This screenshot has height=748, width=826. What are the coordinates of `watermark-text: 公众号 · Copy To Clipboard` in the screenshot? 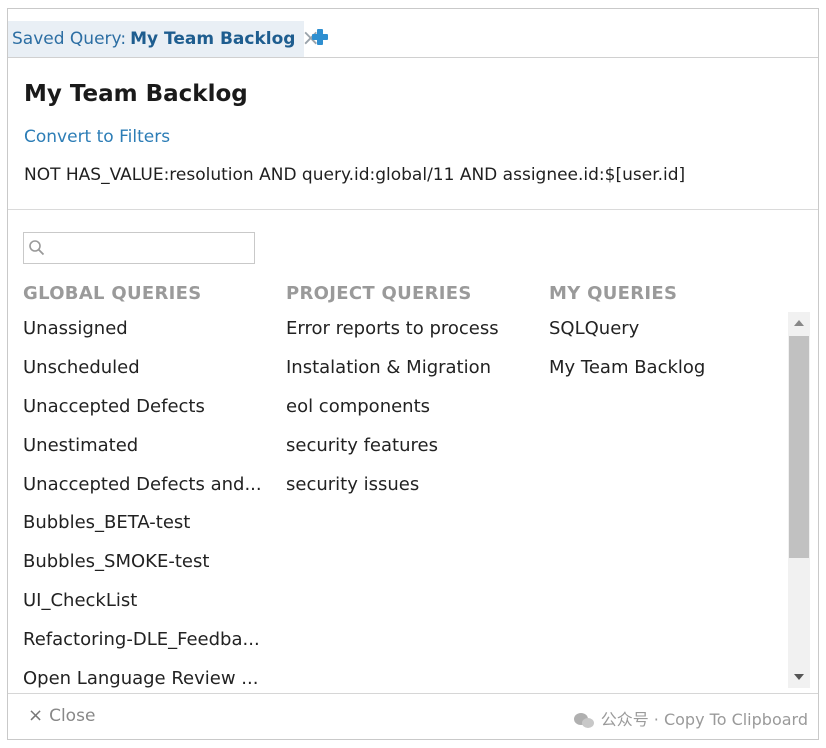 It's located at (704, 719).